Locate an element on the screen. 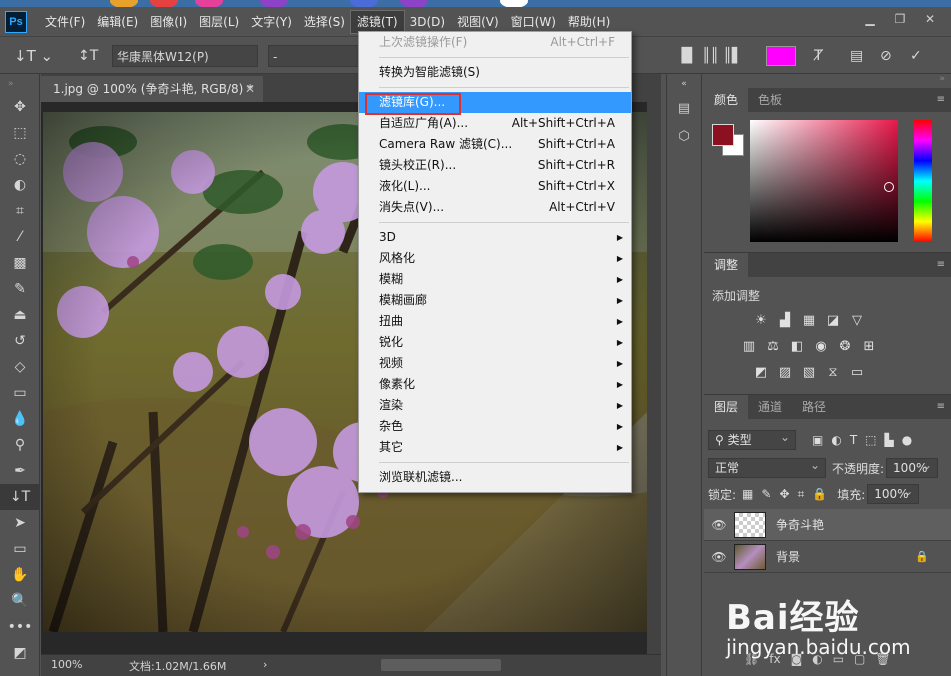 This screenshot has width=951, height=676. minimize-button: ▁ is located at coordinates (870, 19).